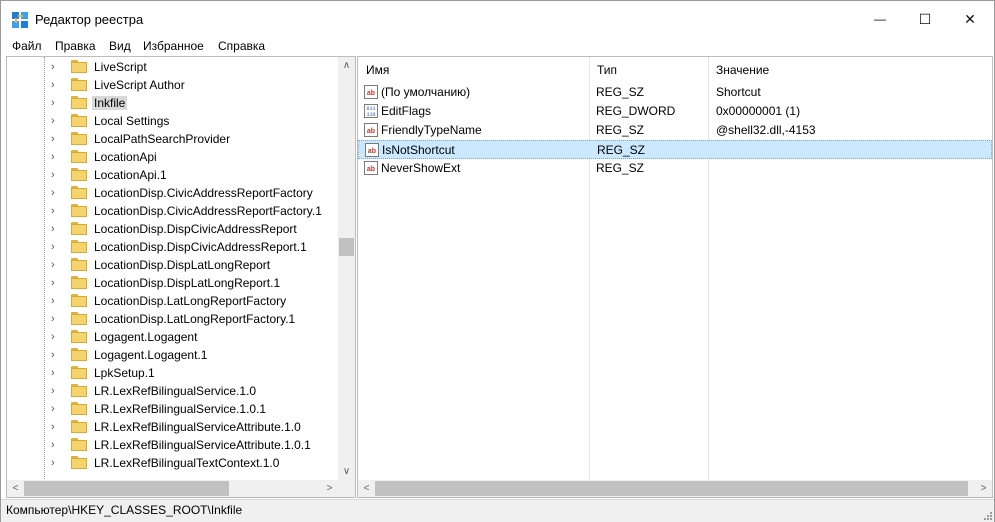 This screenshot has width=995, height=522. What do you see at coordinates (241, 46) in the screenshot?
I see `menu-help: Справка` at bounding box center [241, 46].